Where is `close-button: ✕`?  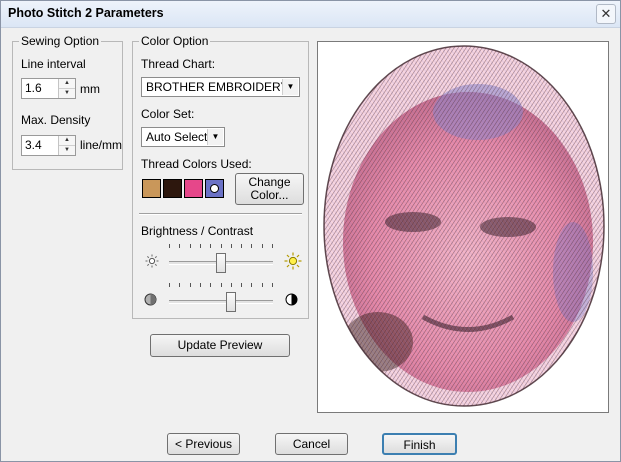
close-button: ✕ is located at coordinates (606, 14).